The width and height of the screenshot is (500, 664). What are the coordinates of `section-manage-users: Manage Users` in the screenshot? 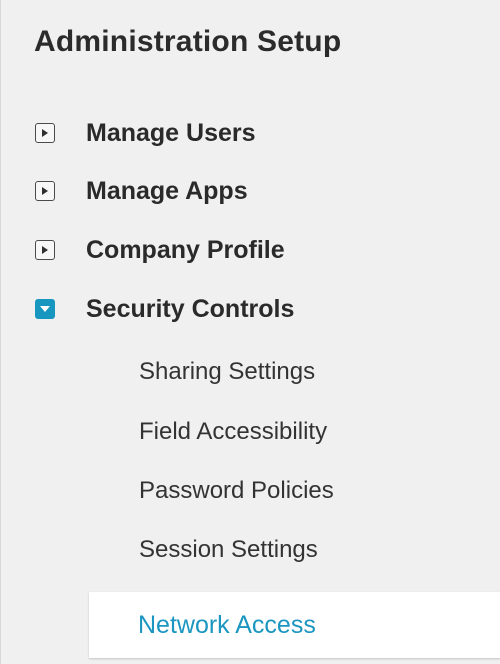 It's located at (145, 133).